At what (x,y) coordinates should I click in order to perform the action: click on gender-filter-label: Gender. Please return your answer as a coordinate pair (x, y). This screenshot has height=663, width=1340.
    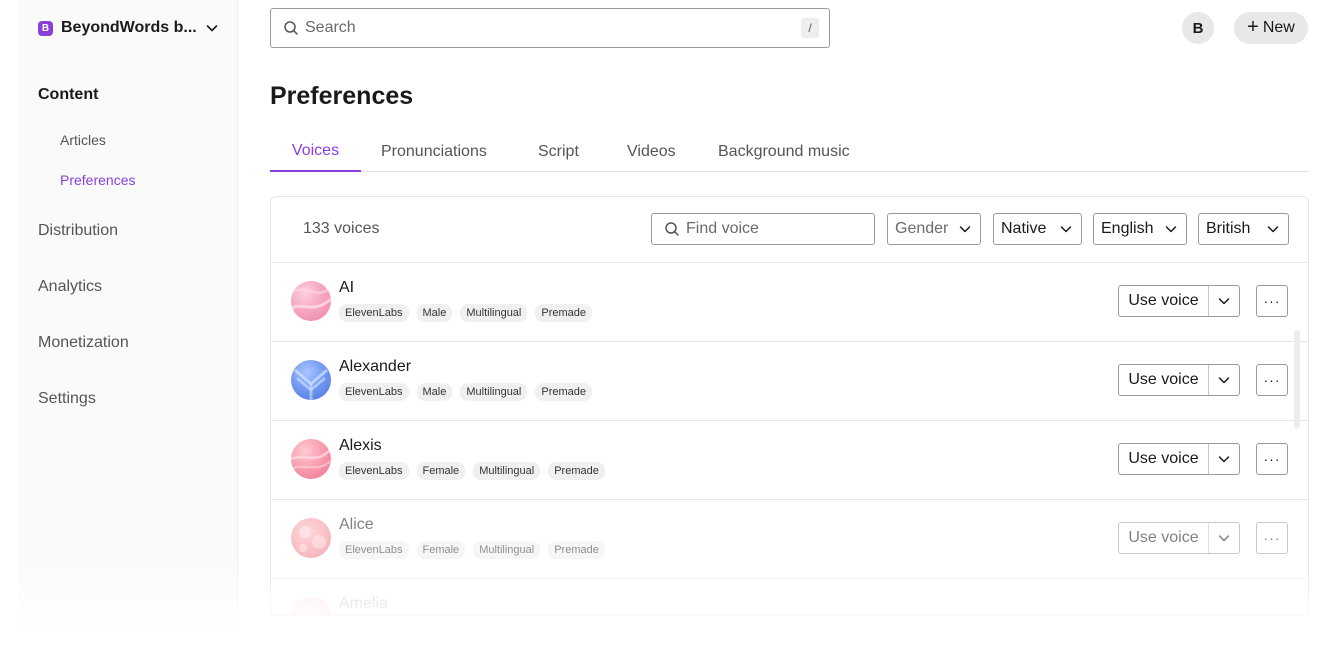
    Looking at the image, I should click on (922, 228).